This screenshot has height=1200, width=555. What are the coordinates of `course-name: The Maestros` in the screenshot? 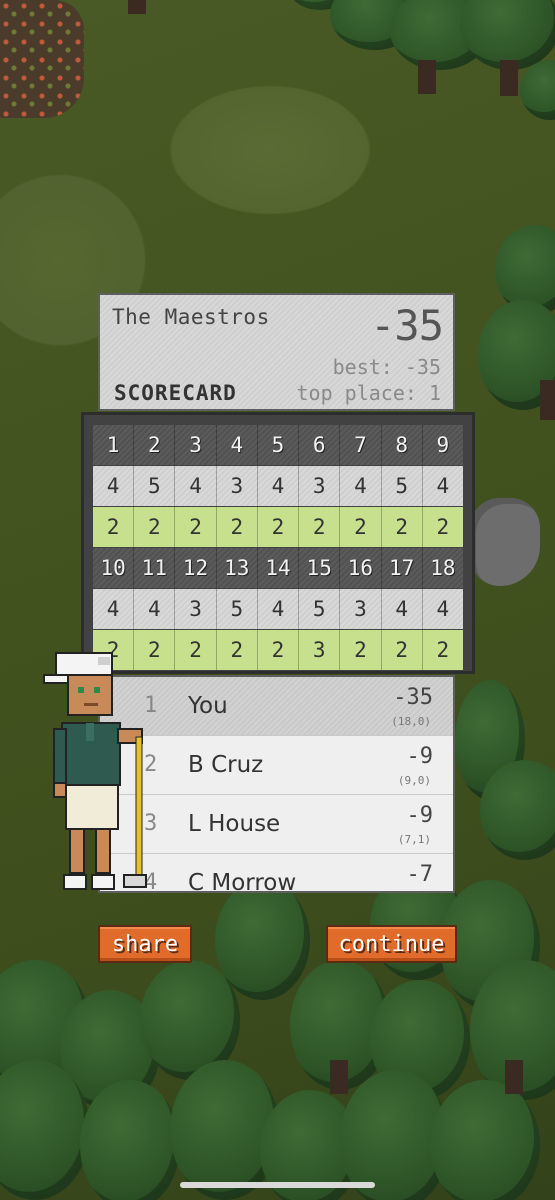 It's located at (191, 317).